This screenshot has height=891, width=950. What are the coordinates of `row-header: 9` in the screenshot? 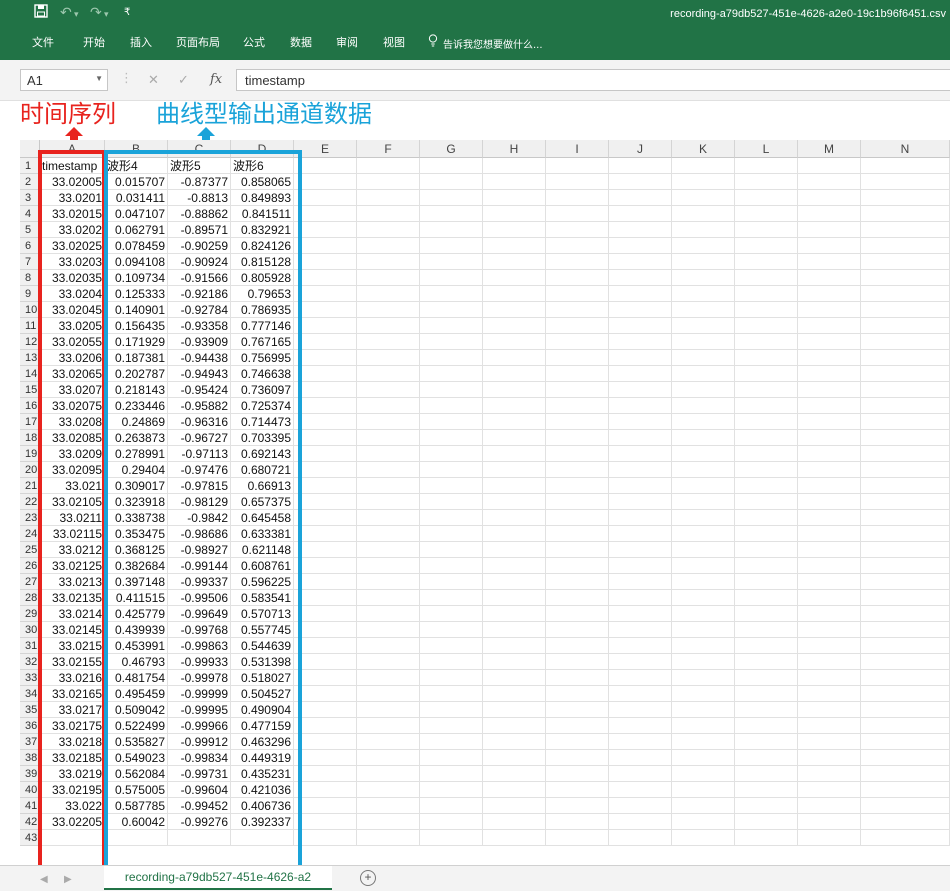 It's located at (30, 294).